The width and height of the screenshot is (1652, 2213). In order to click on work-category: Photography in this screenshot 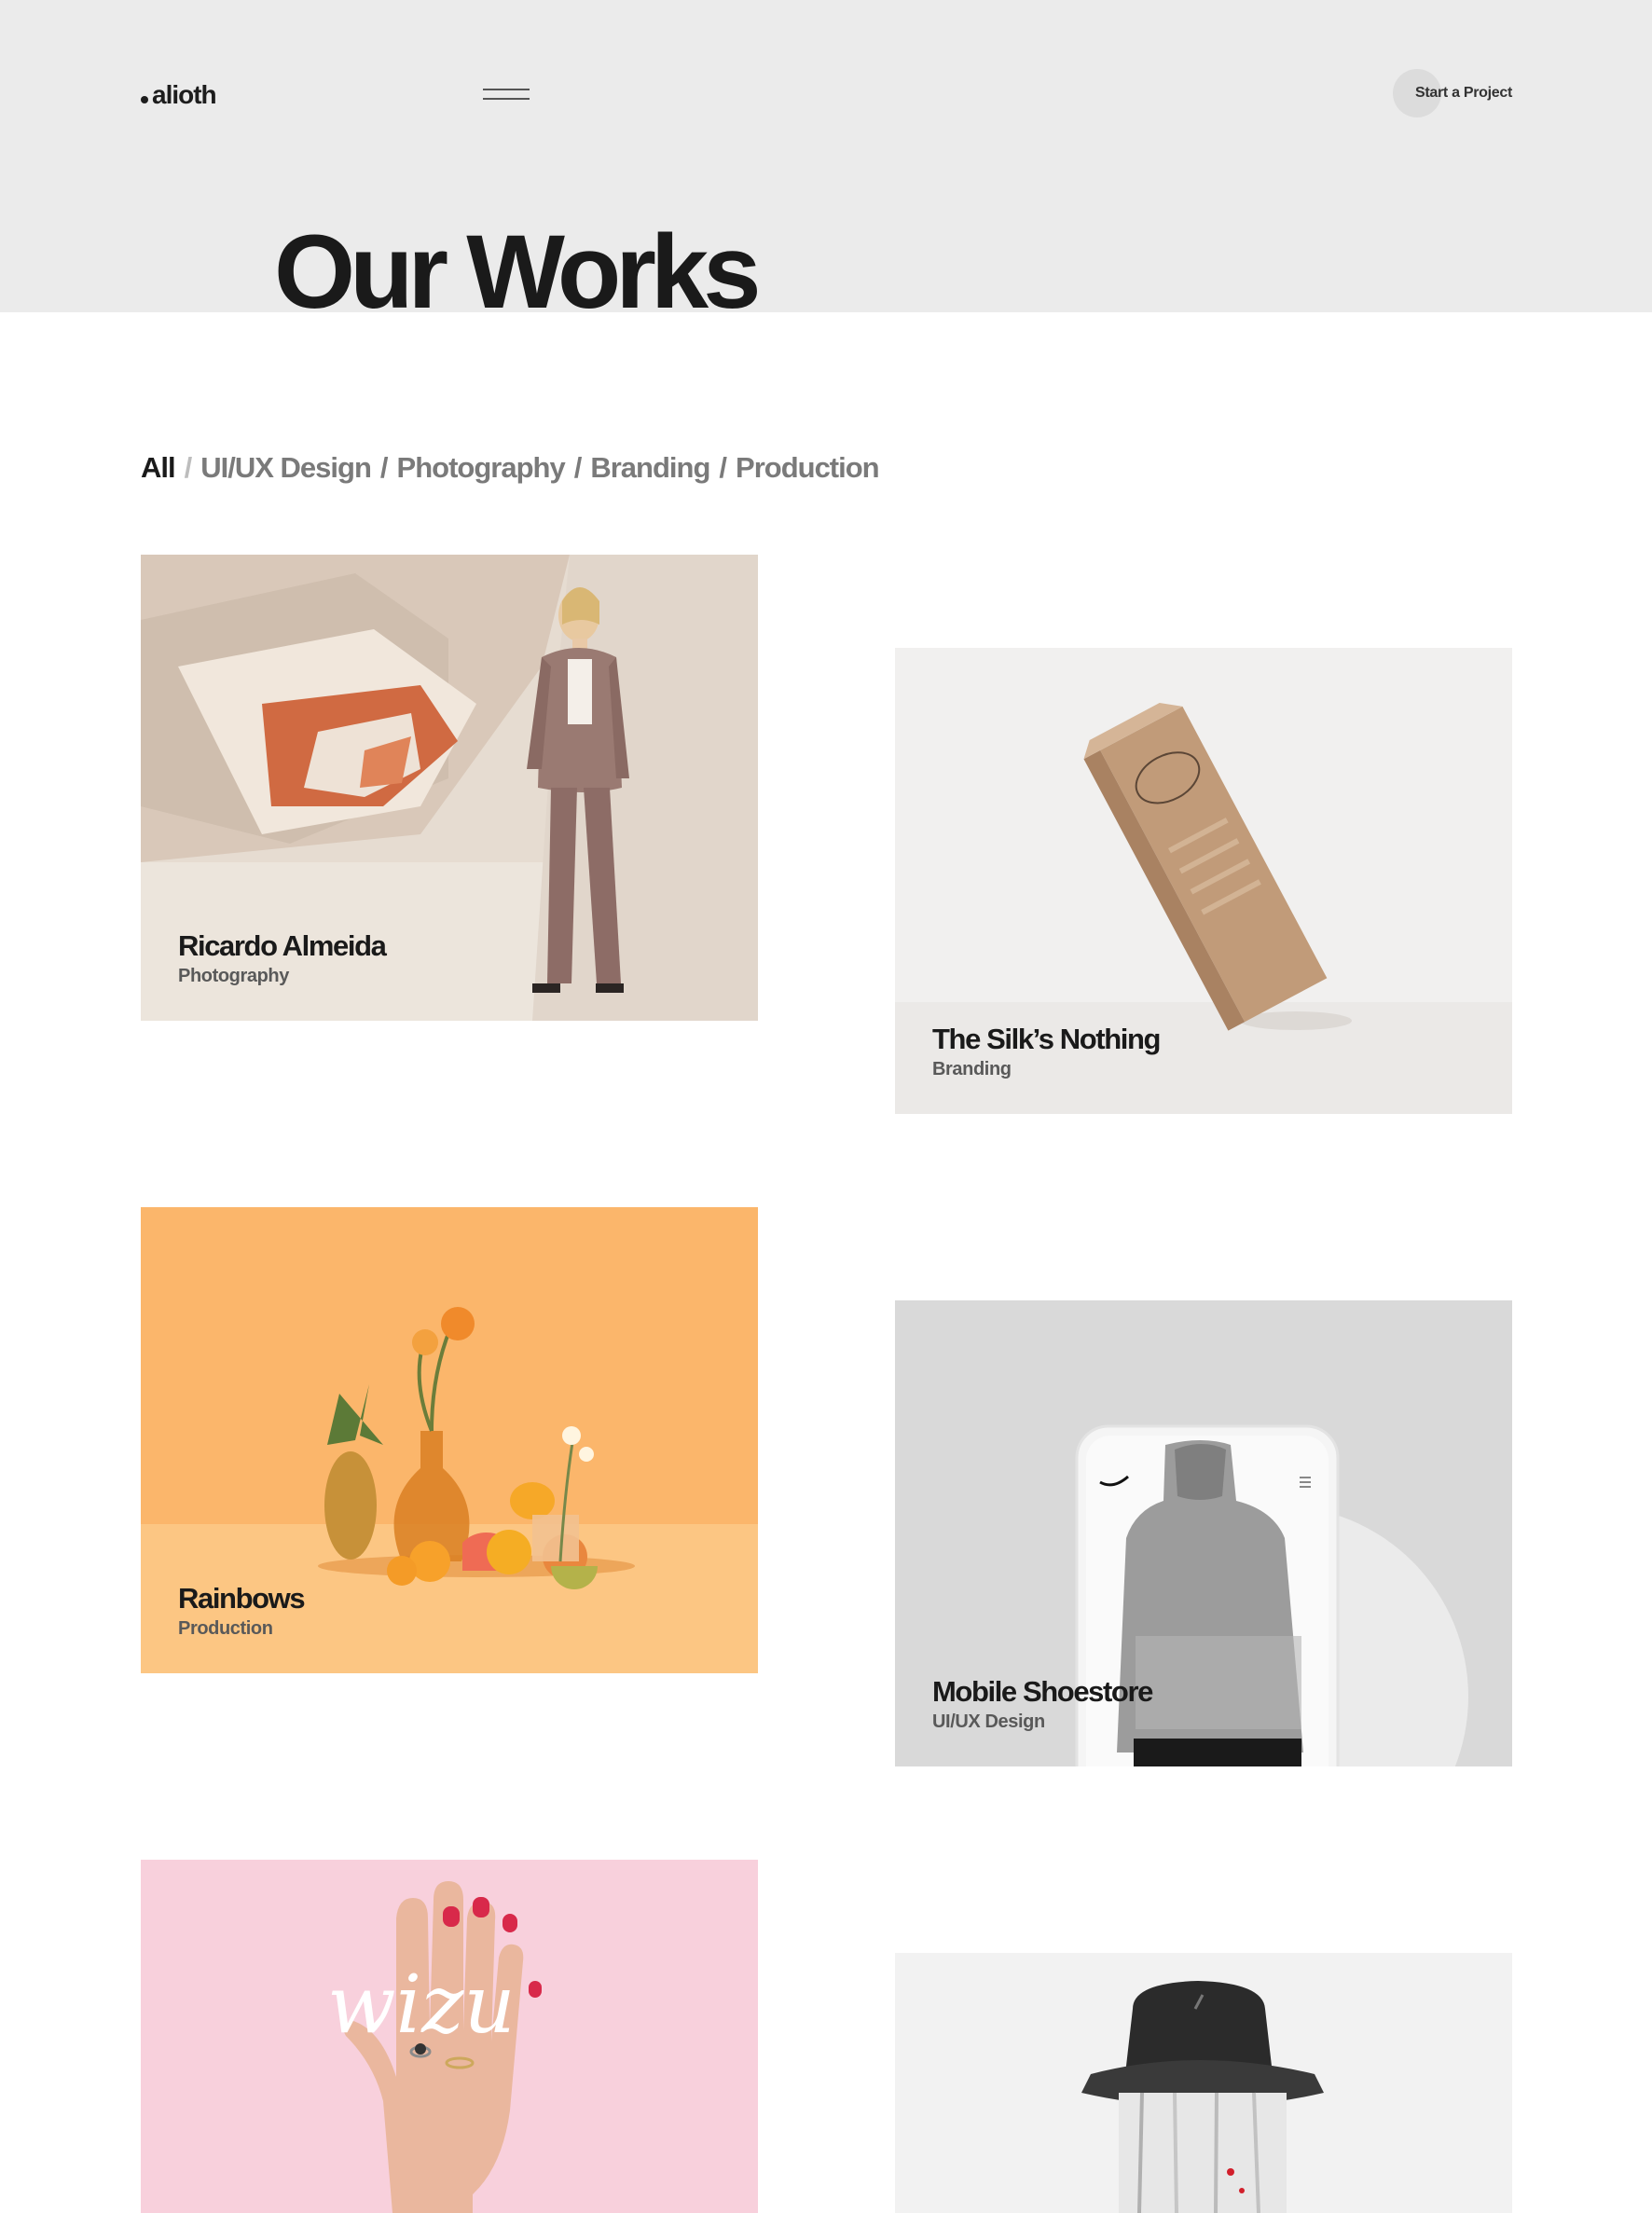, I will do `click(233, 976)`.